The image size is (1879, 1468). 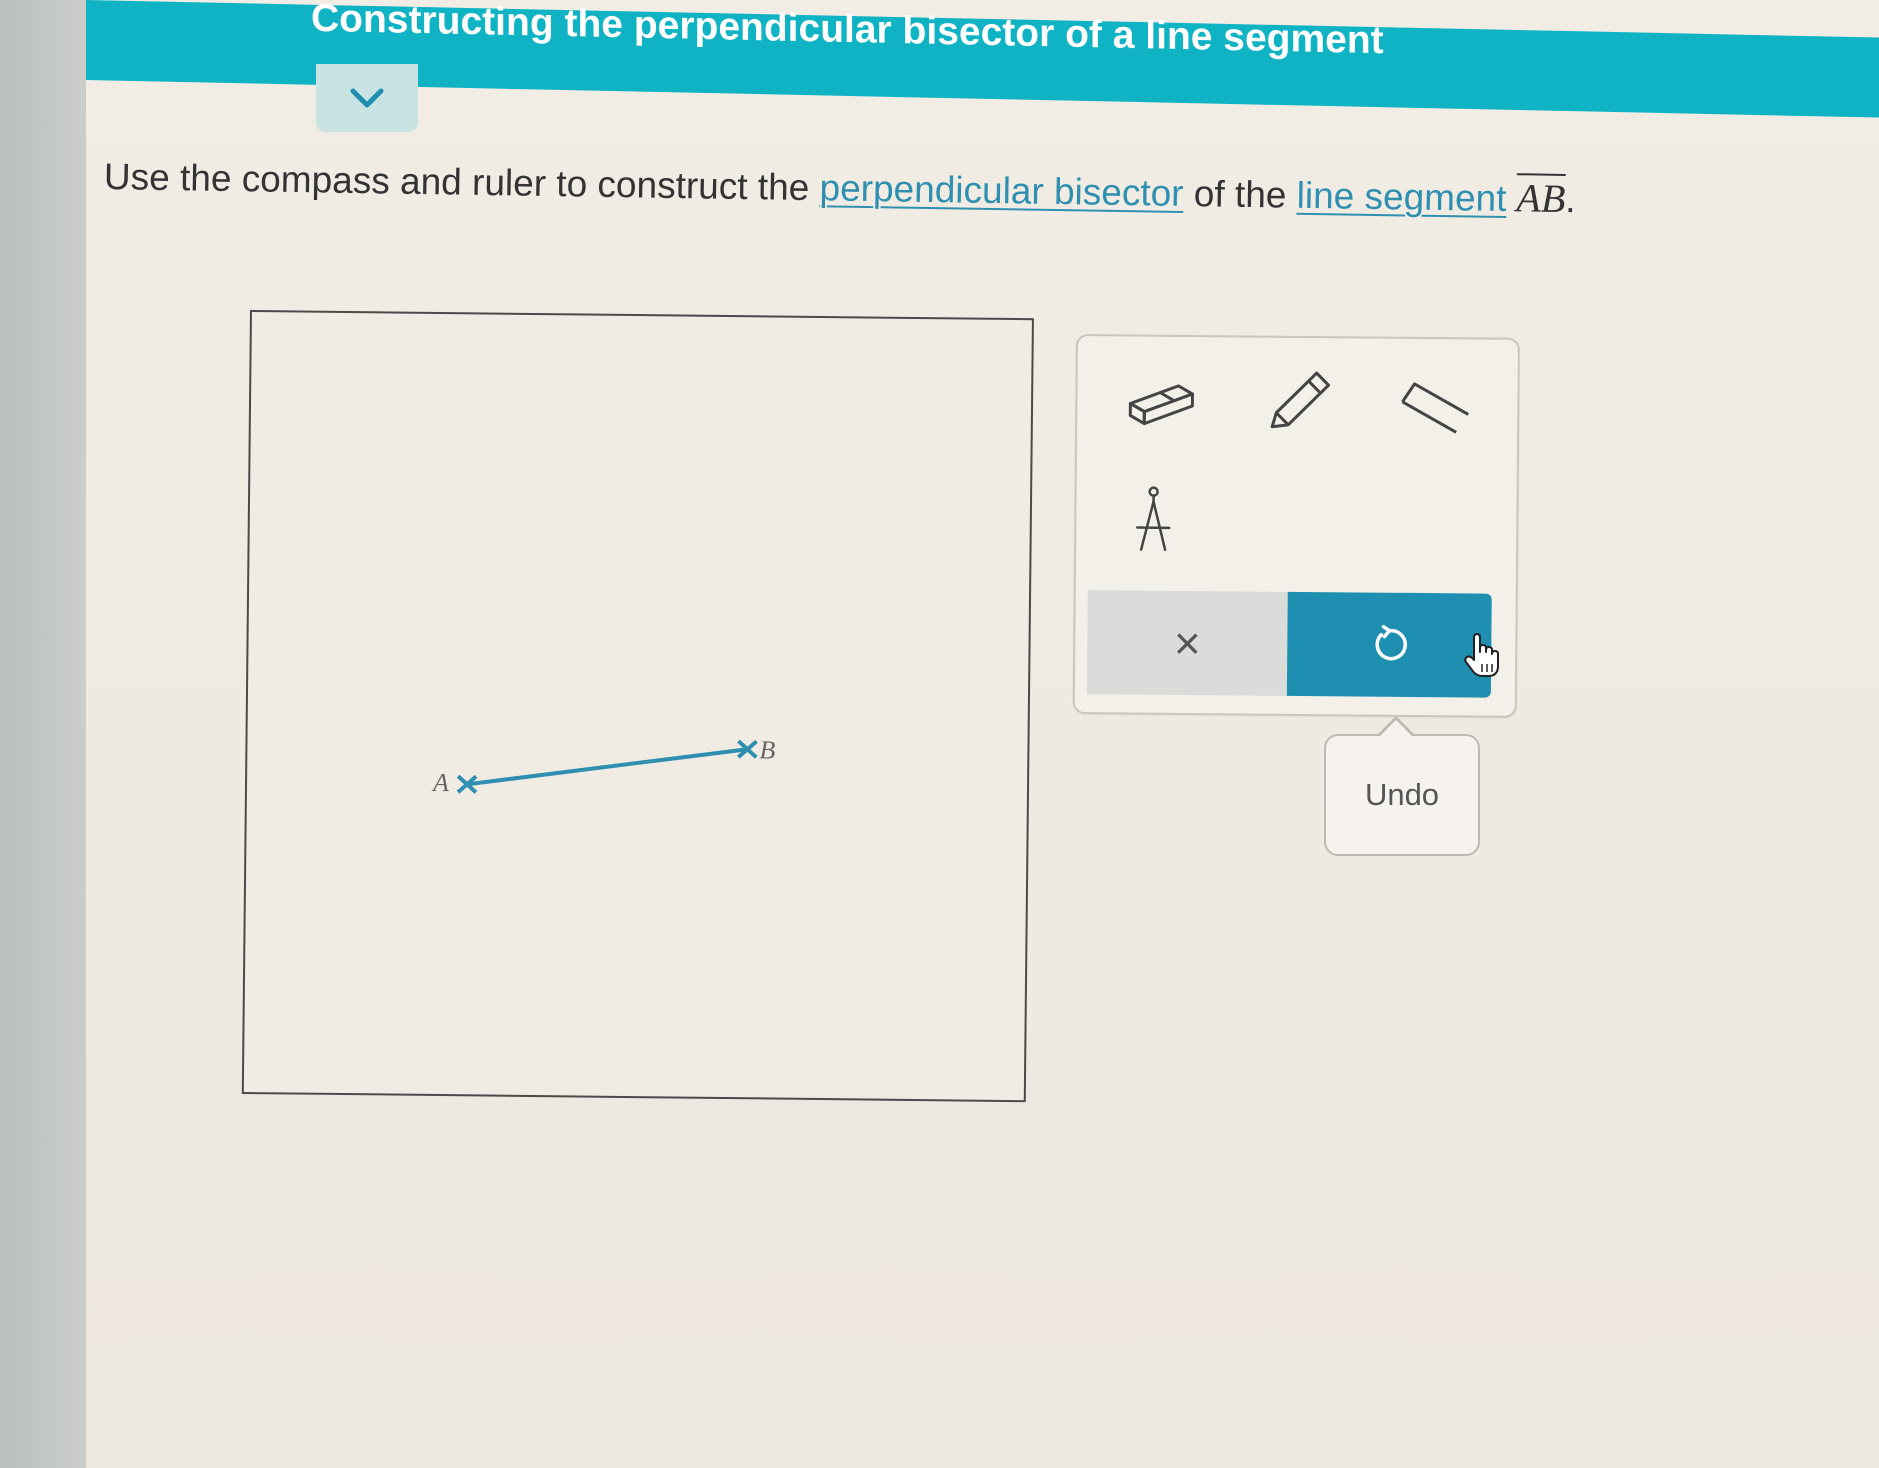 I want to click on collapse-toggle-button, so click(x=367, y=98).